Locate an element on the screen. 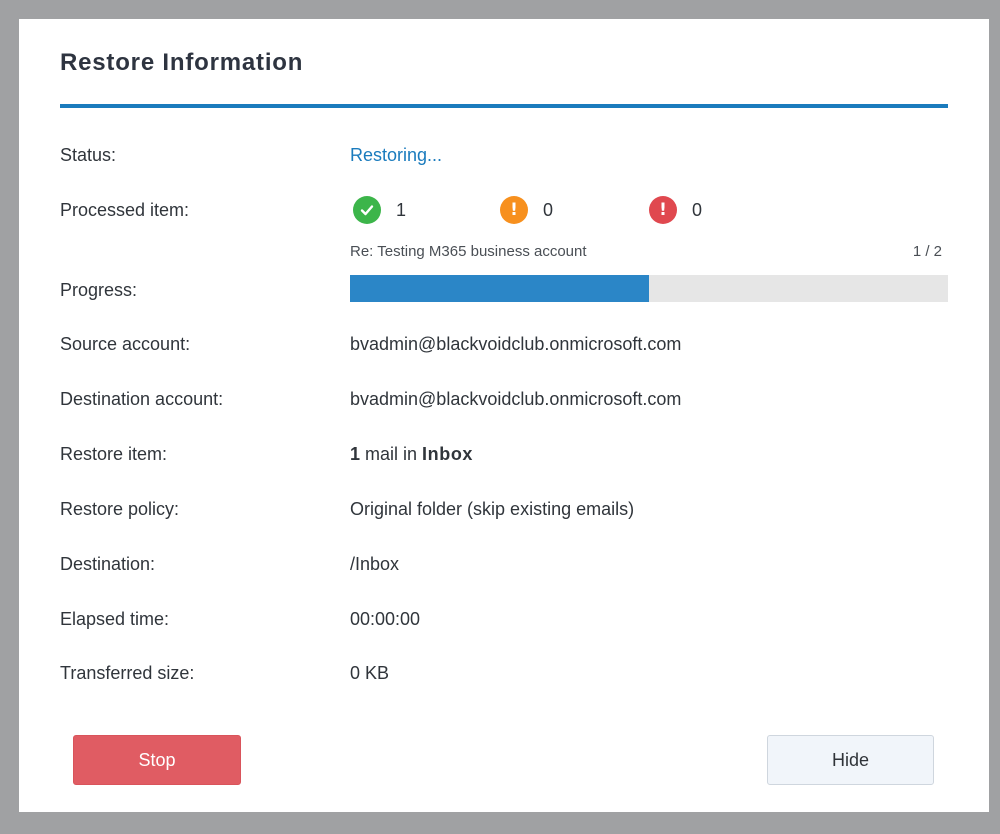  restore-item-count: 1 is located at coordinates (355, 454).